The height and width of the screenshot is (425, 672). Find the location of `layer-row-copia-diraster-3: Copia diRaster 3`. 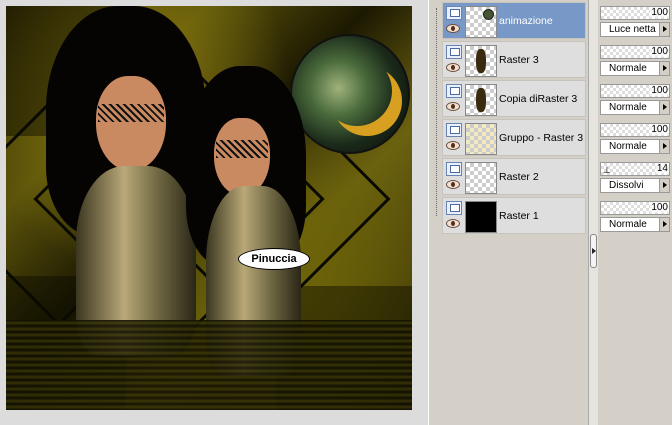

layer-row-copia-diraster-3: Copia diRaster 3 is located at coordinates (514, 98).